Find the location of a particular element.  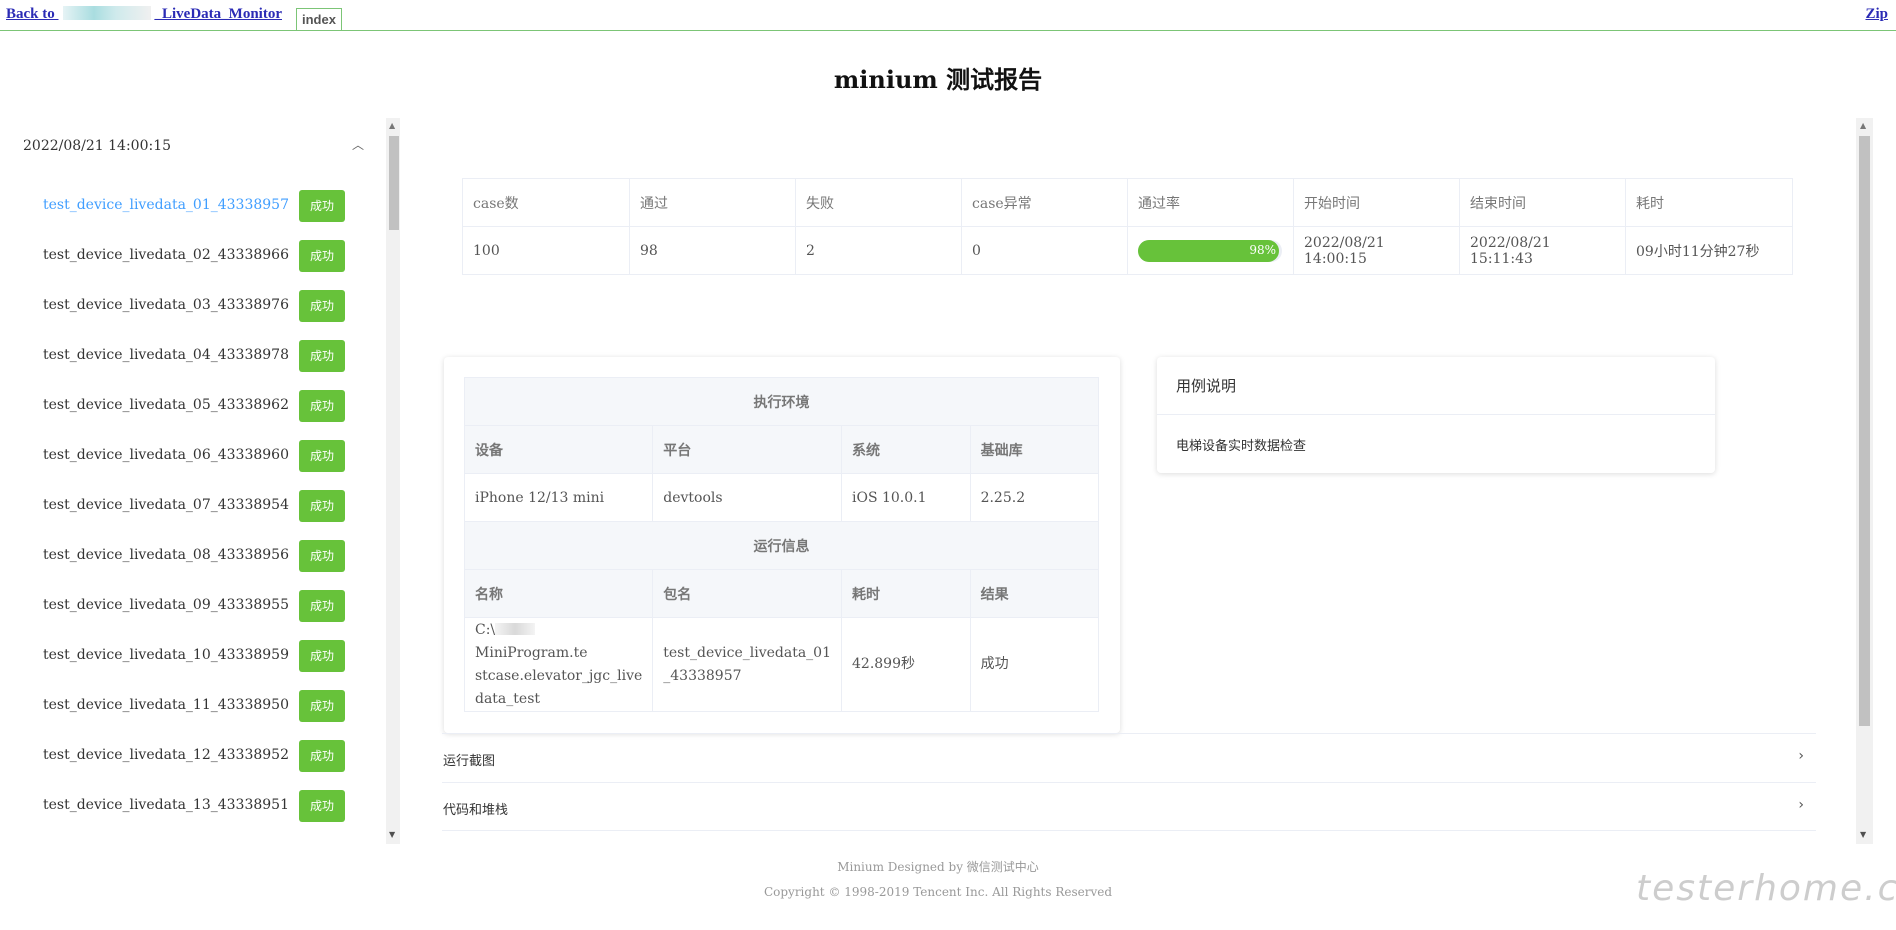

passed-count: 98 is located at coordinates (712, 250).